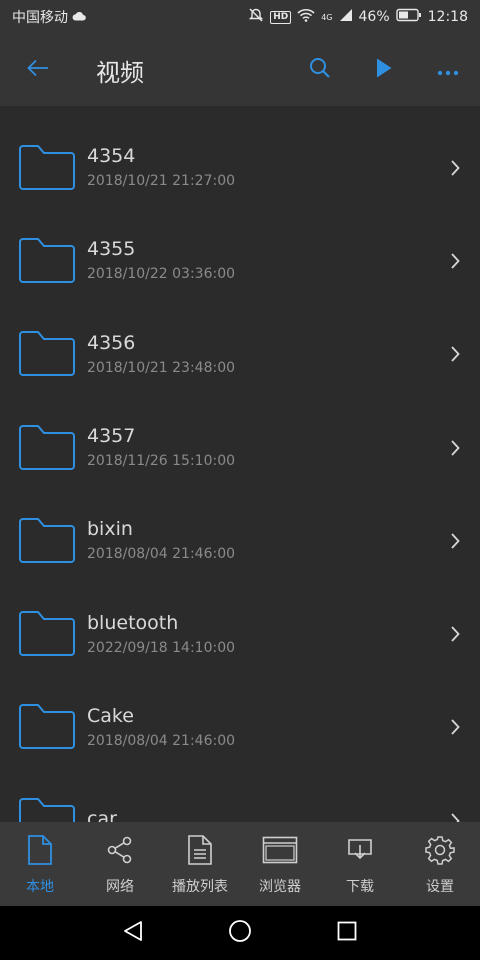 This screenshot has height=960, width=480. I want to click on file-icon, so click(40, 850).